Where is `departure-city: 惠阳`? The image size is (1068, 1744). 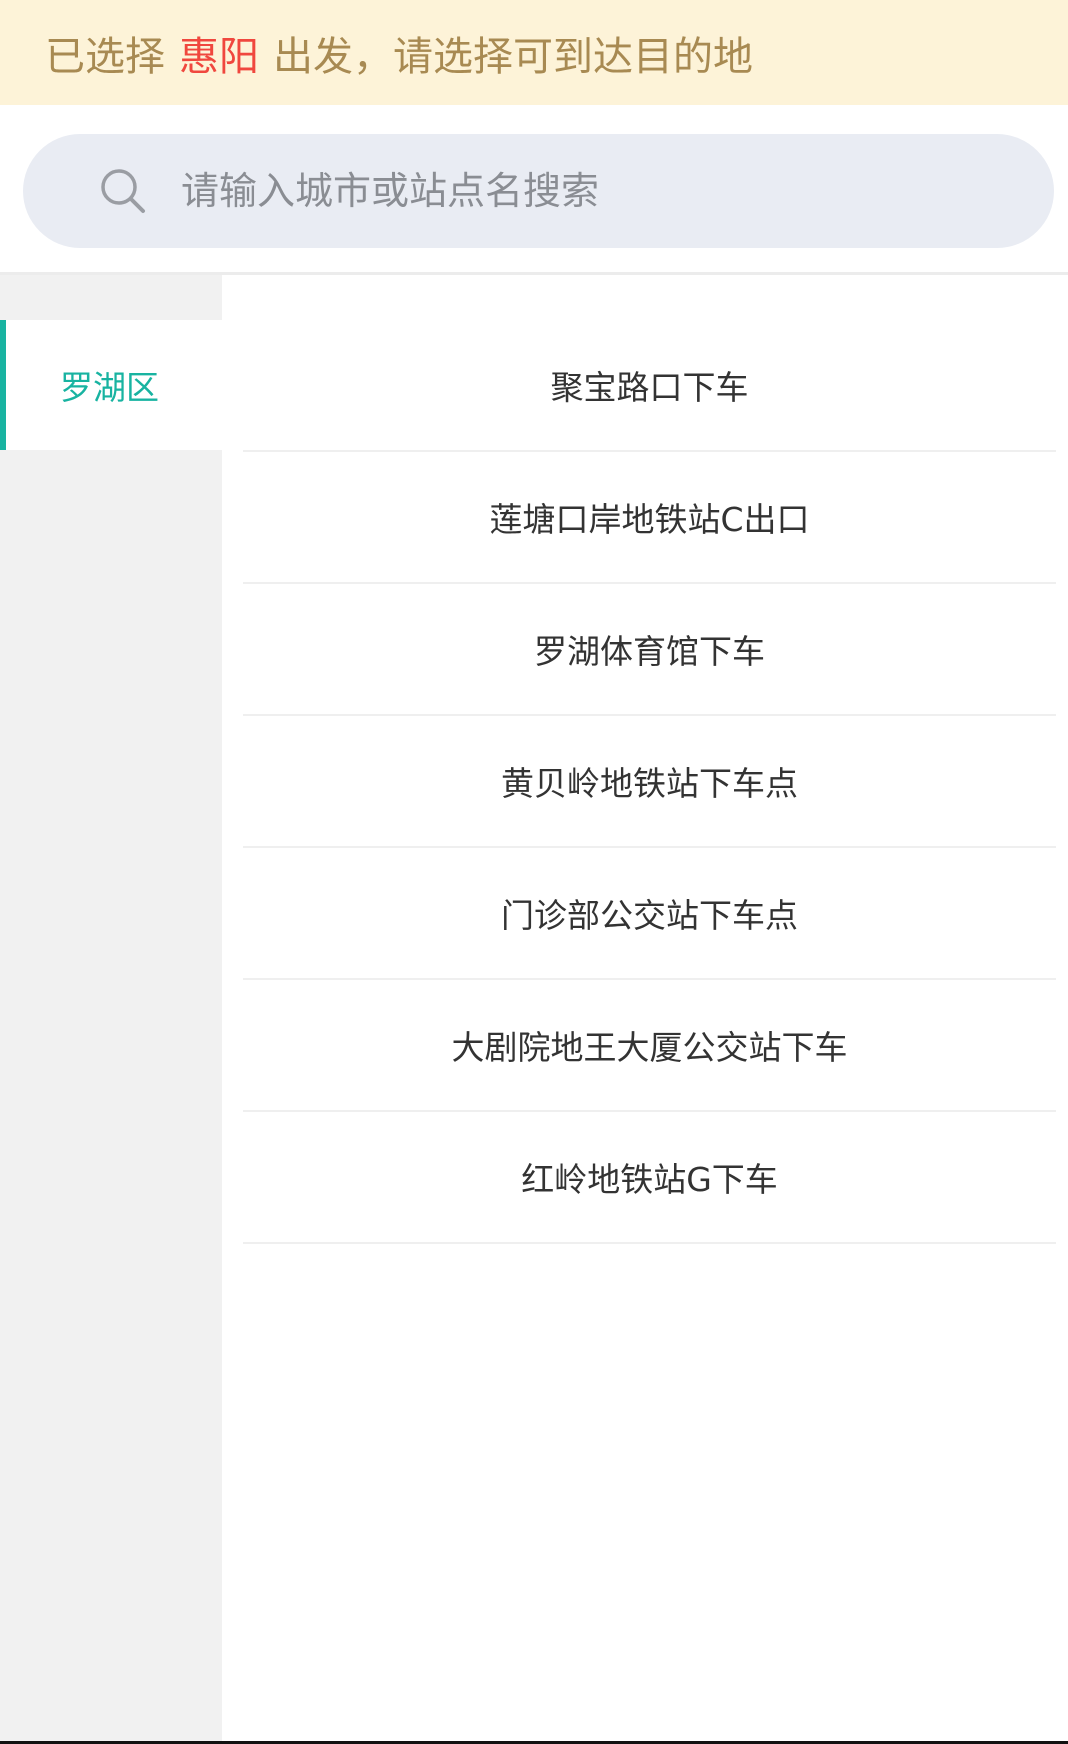
departure-city: 惠阳 is located at coordinates (219, 56).